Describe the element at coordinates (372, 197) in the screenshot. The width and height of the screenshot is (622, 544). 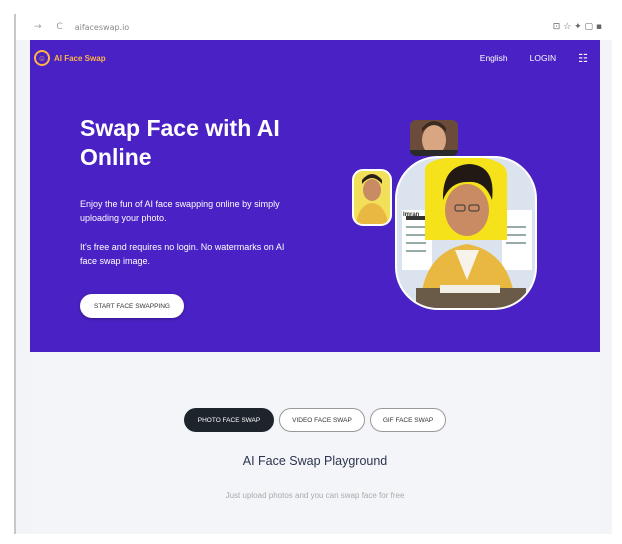
I see `original-photo` at that location.